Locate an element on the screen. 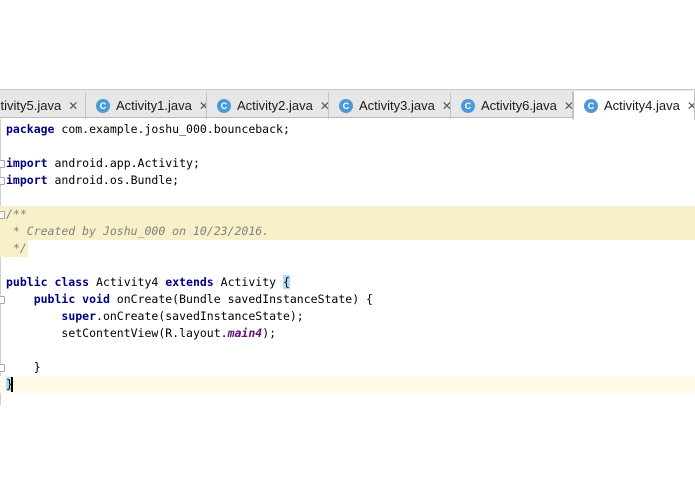 Image resolution: width=695 pixels, height=494 pixels. doc-comment: /** is located at coordinates (16, 214).